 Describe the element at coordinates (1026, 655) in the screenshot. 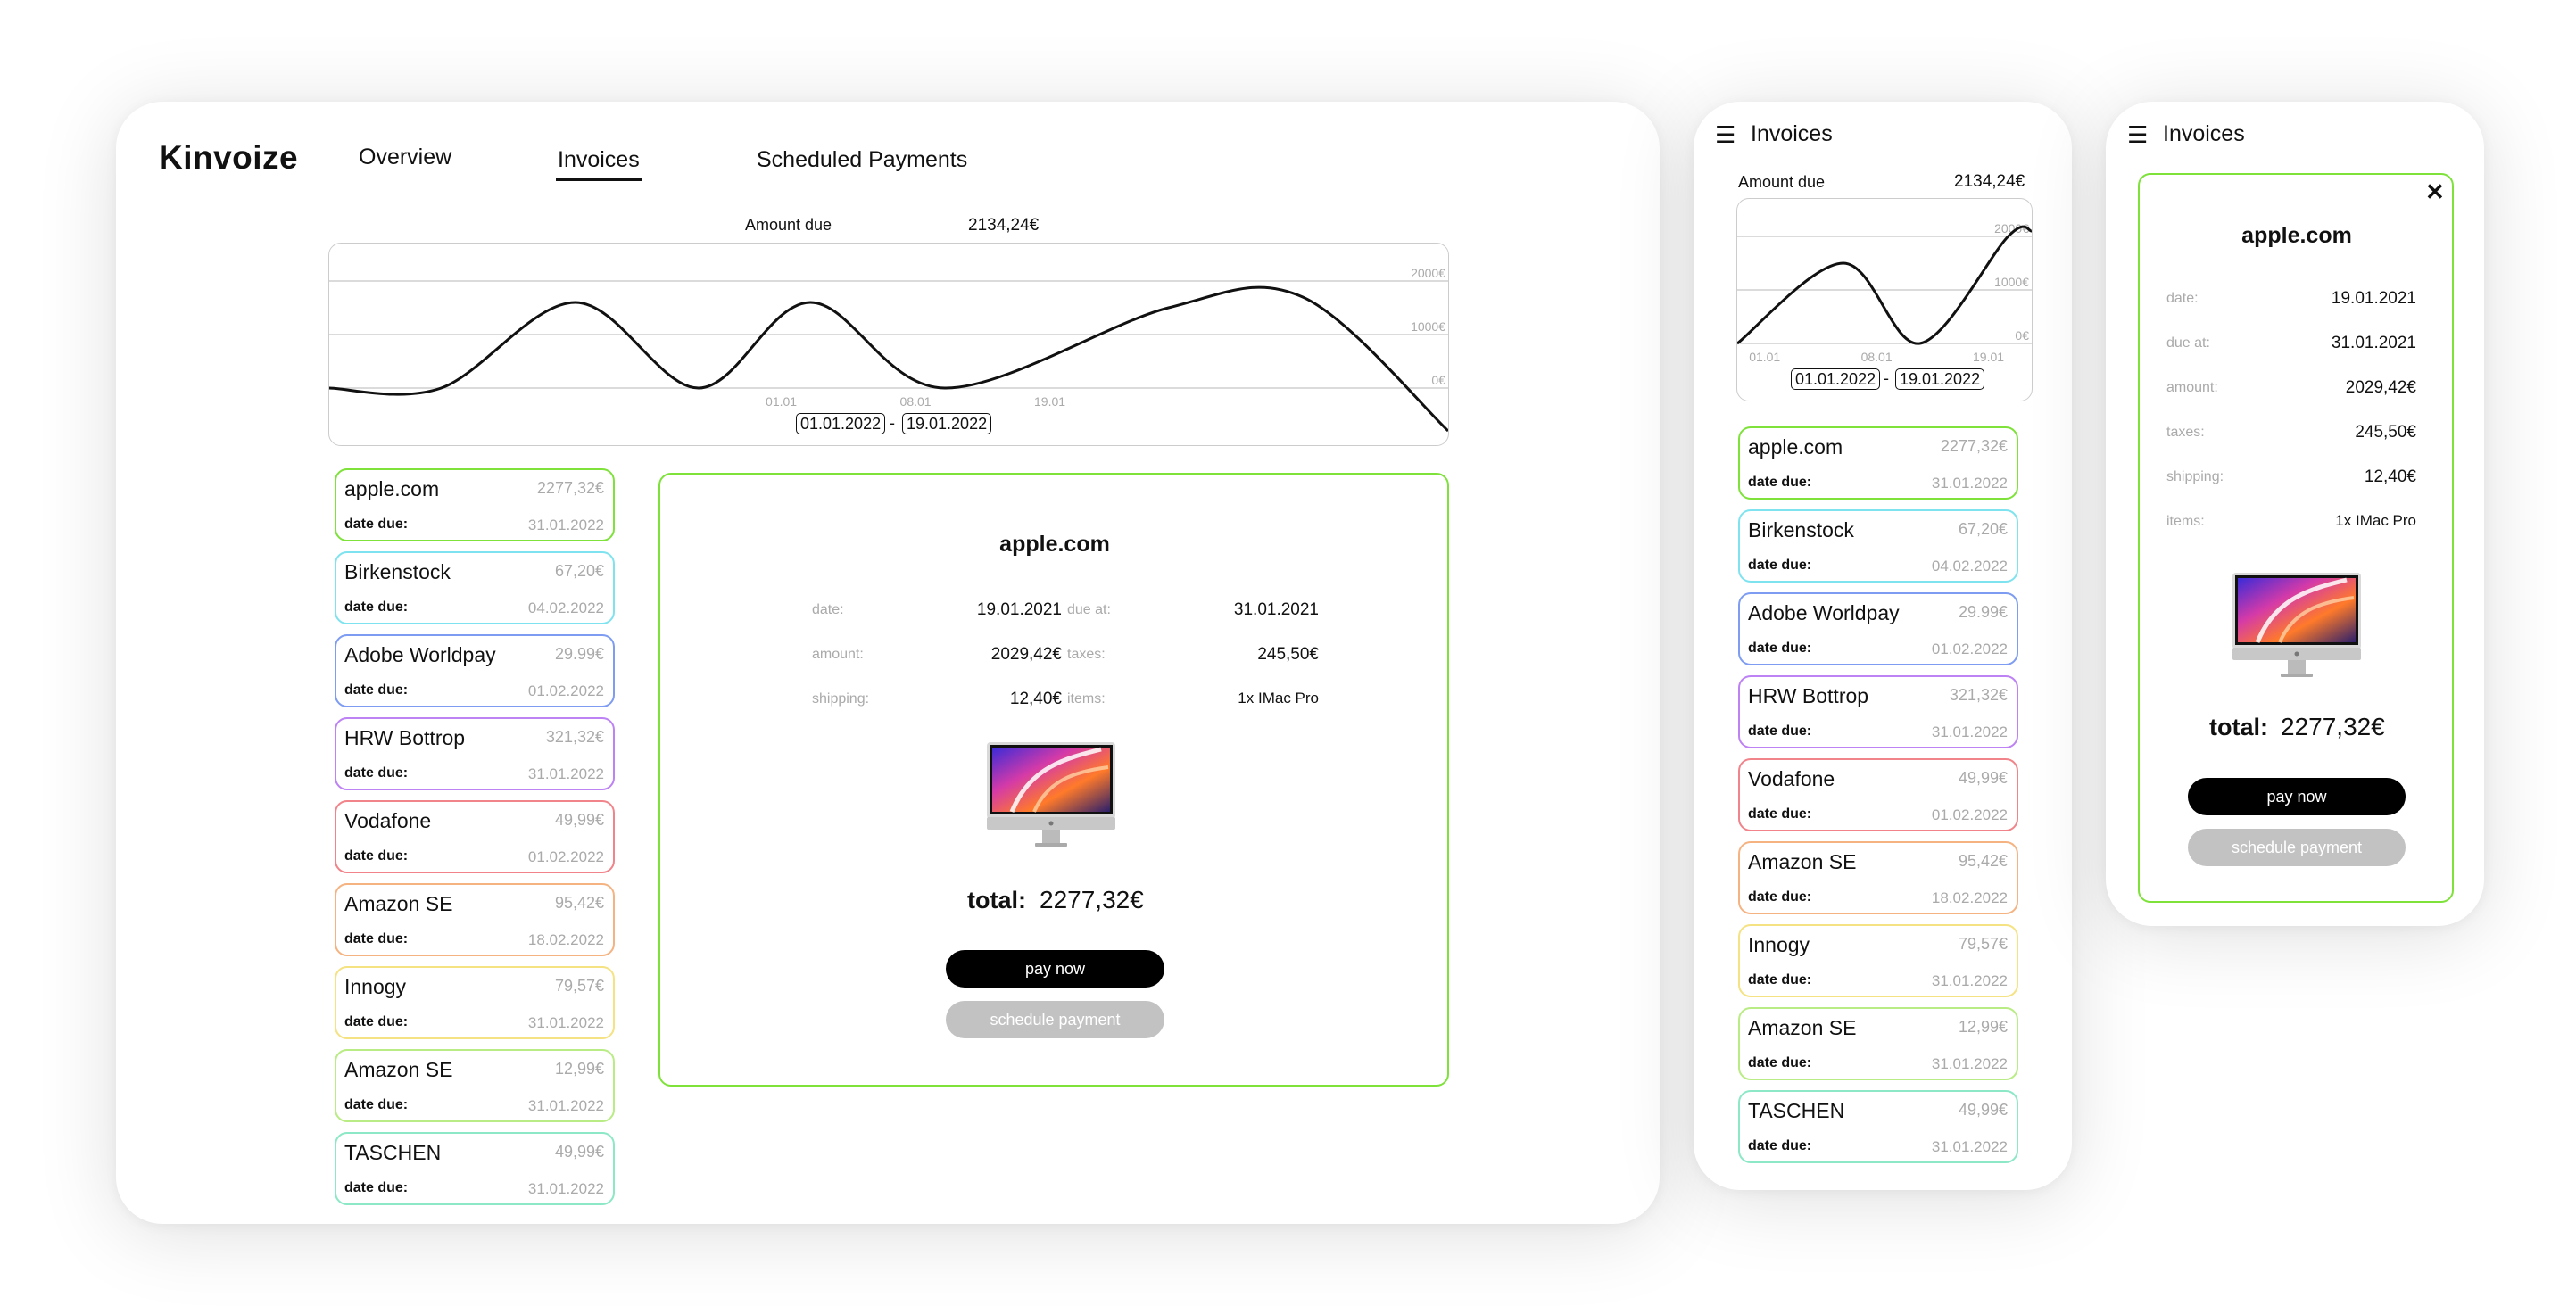

I see `detail-amount-value: 2029,42€` at that location.